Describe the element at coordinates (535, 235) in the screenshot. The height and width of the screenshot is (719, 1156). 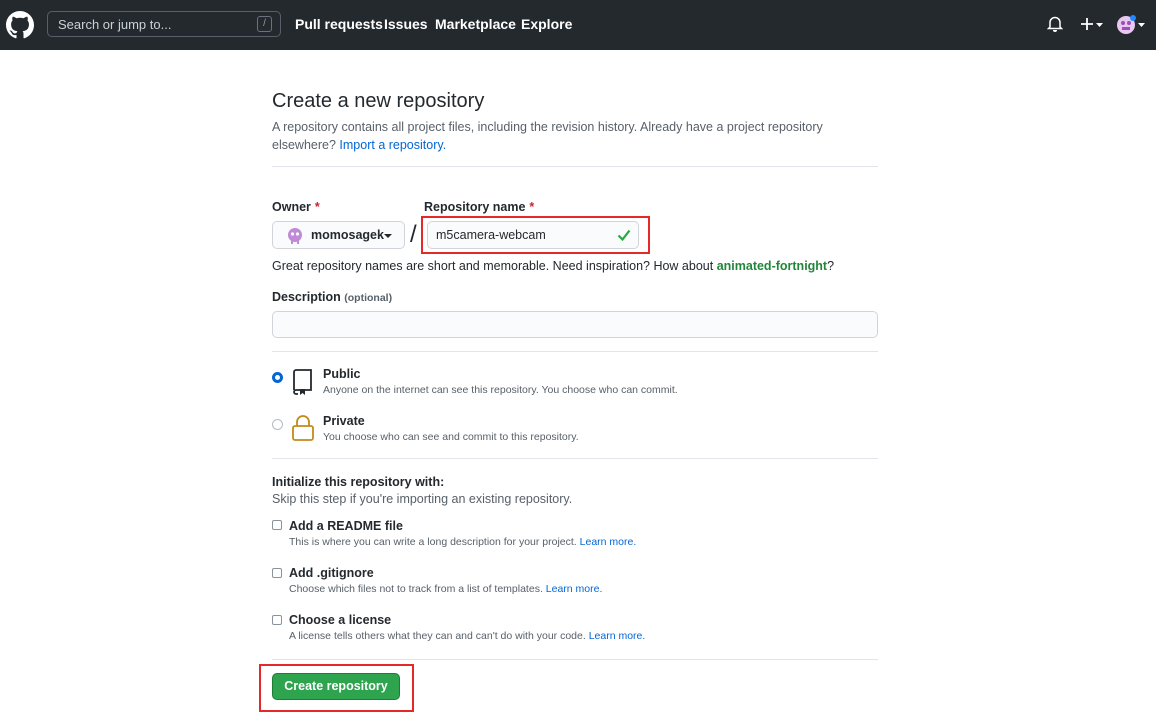
I see `highlight-box-repository-name` at that location.